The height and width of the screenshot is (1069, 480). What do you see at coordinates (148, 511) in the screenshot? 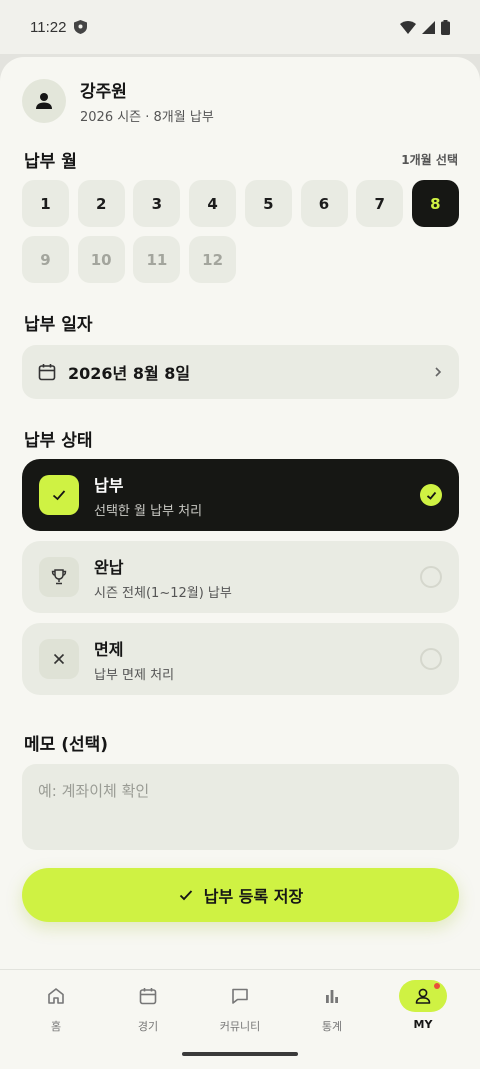
I see `status-option-desc: 선택한 월 납부 처리` at bounding box center [148, 511].